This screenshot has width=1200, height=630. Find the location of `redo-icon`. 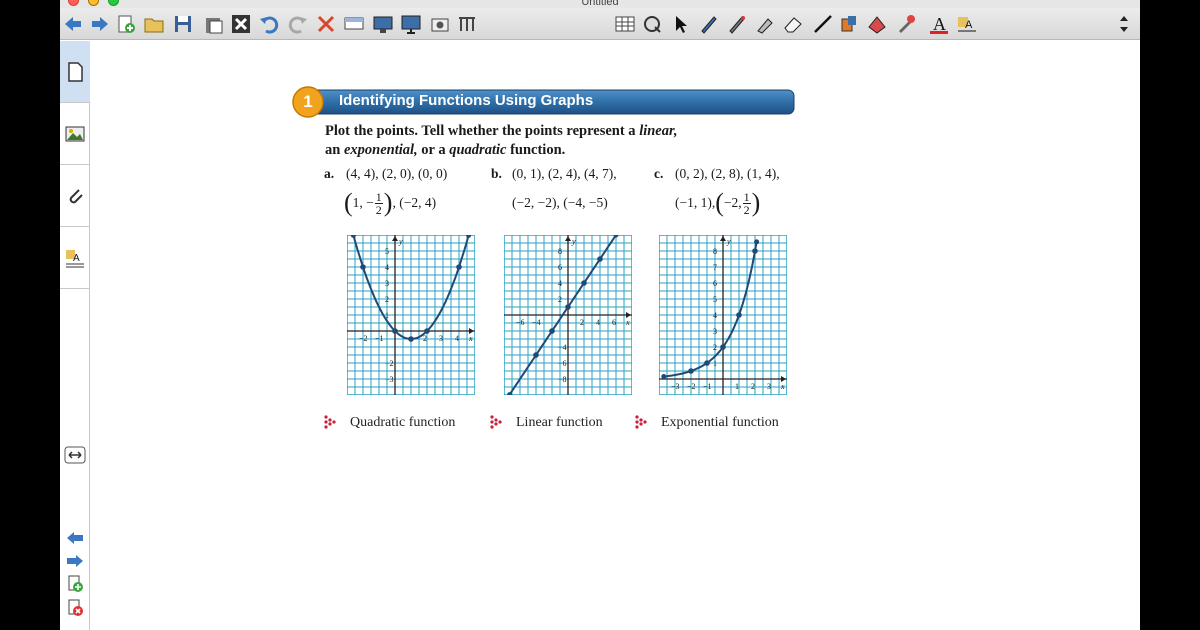

redo-icon is located at coordinates (298, 24).